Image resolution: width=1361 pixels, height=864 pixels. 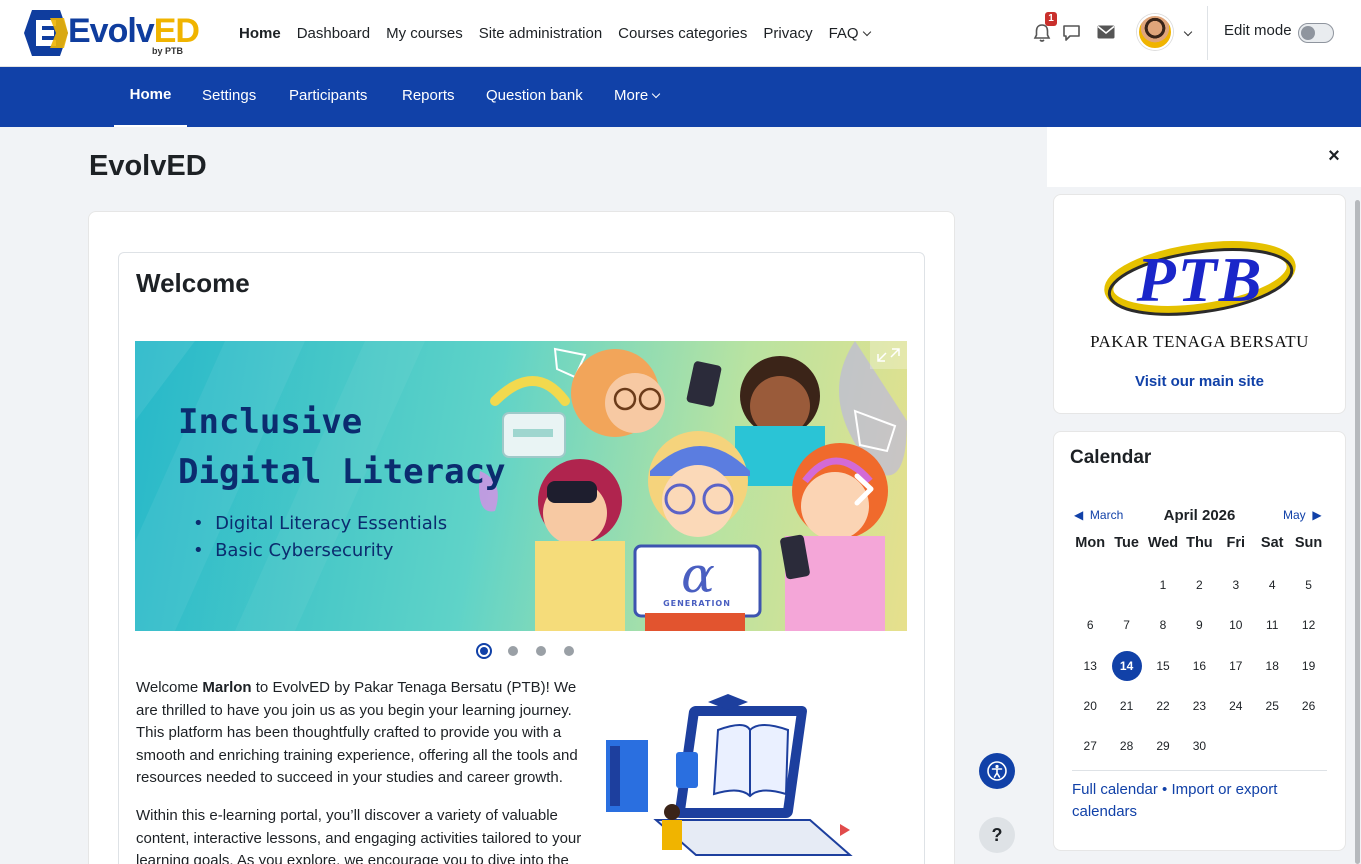 I want to click on nav-home: Home, so click(x=260, y=33).